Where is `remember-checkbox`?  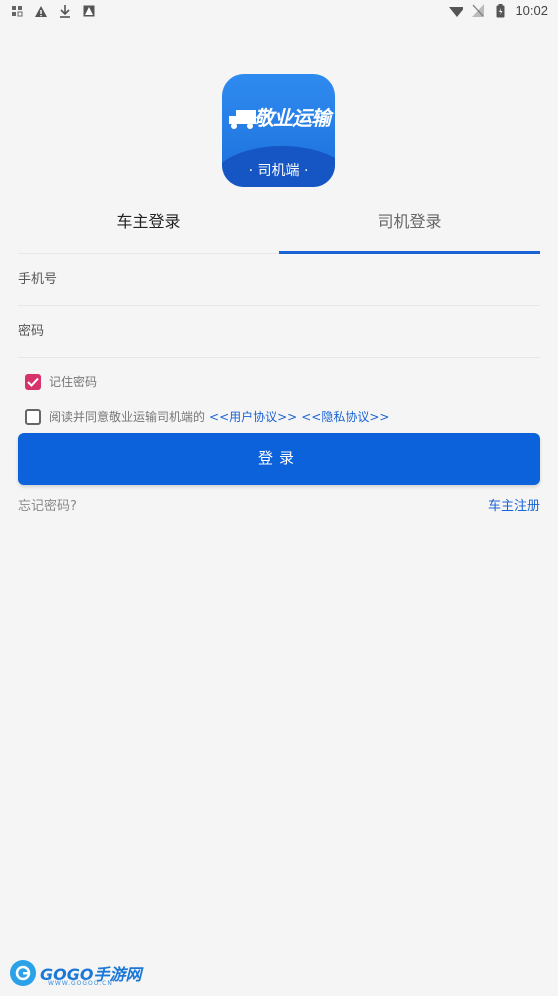 remember-checkbox is located at coordinates (33, 381).